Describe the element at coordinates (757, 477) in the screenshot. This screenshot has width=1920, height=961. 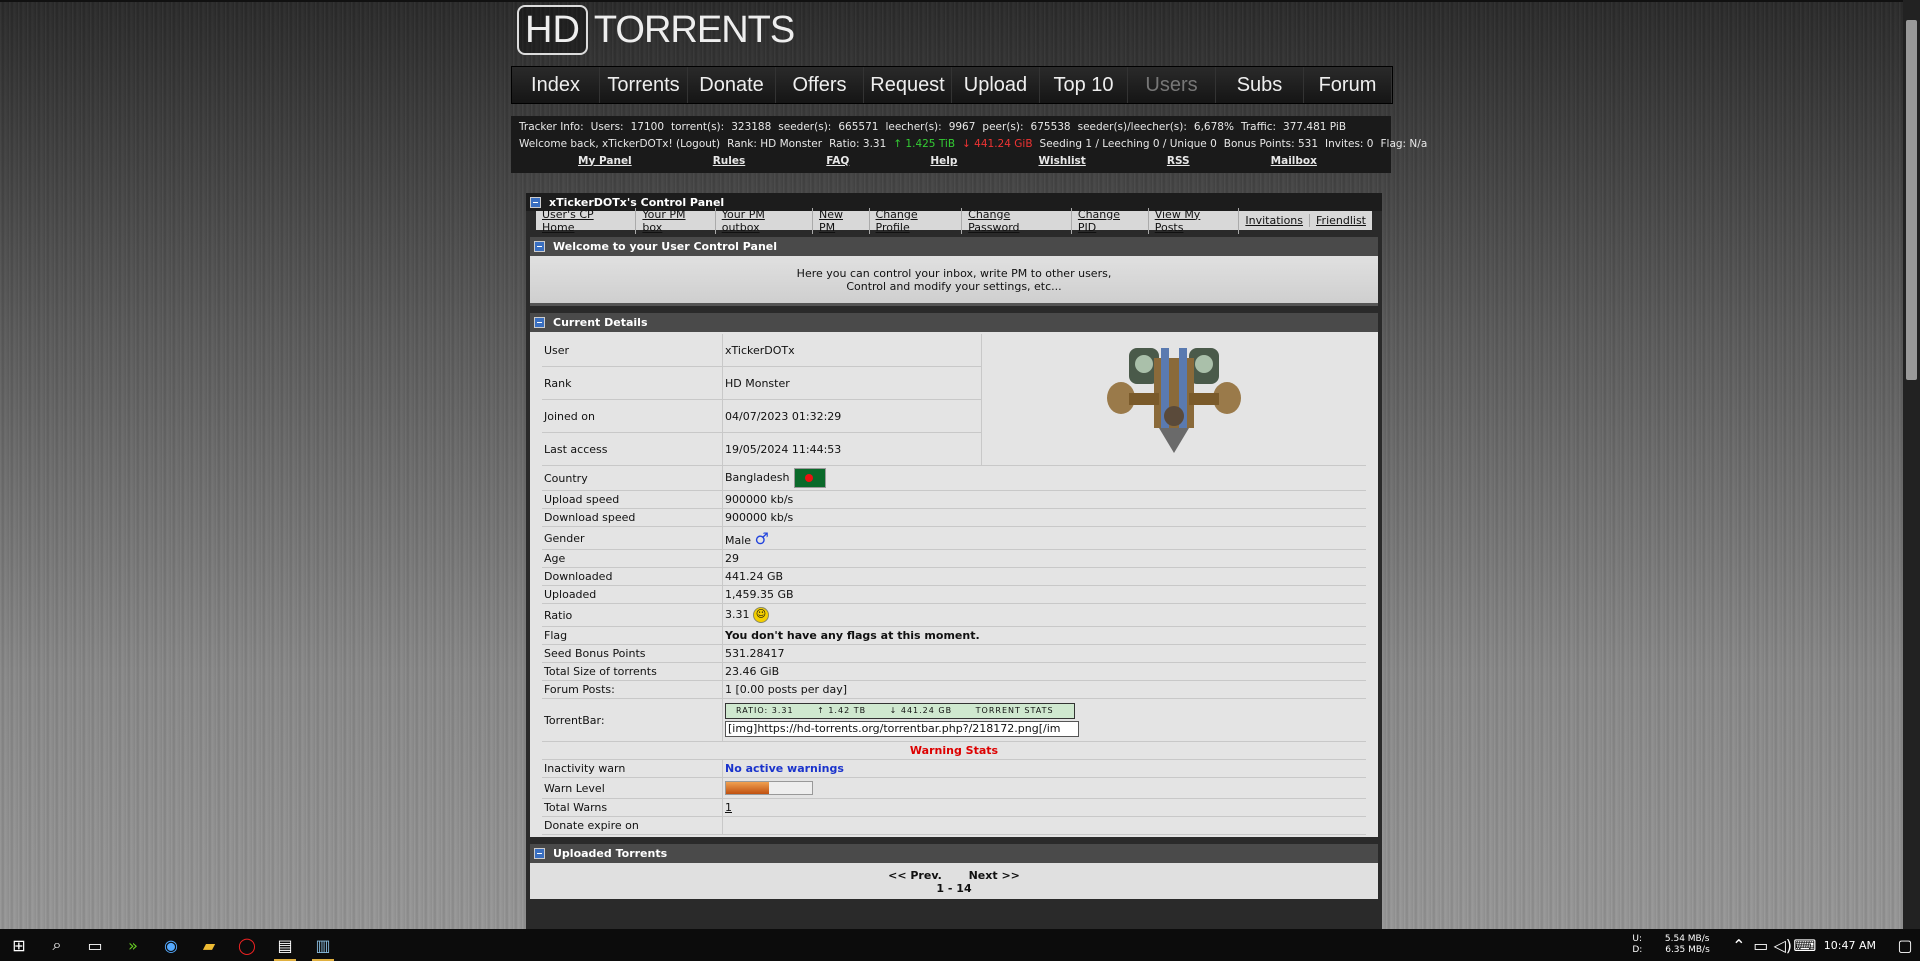
I see `country-name: Bangladesh` at that location.